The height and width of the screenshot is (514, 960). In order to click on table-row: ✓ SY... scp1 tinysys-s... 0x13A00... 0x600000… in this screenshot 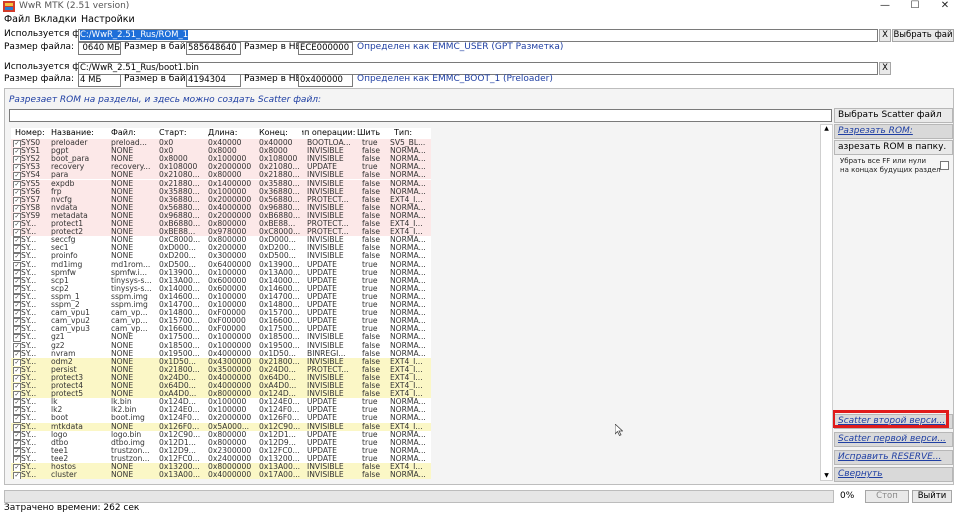, I will do `click(221, 281)`.